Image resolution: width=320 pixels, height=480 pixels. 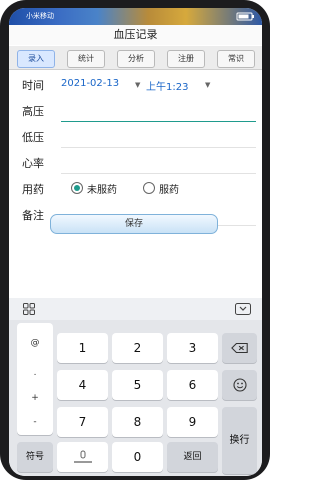 What do you see at coordinates (77, 188) in the screenshot?
I see `radio-no-medication` at bounding box center [77, 188].